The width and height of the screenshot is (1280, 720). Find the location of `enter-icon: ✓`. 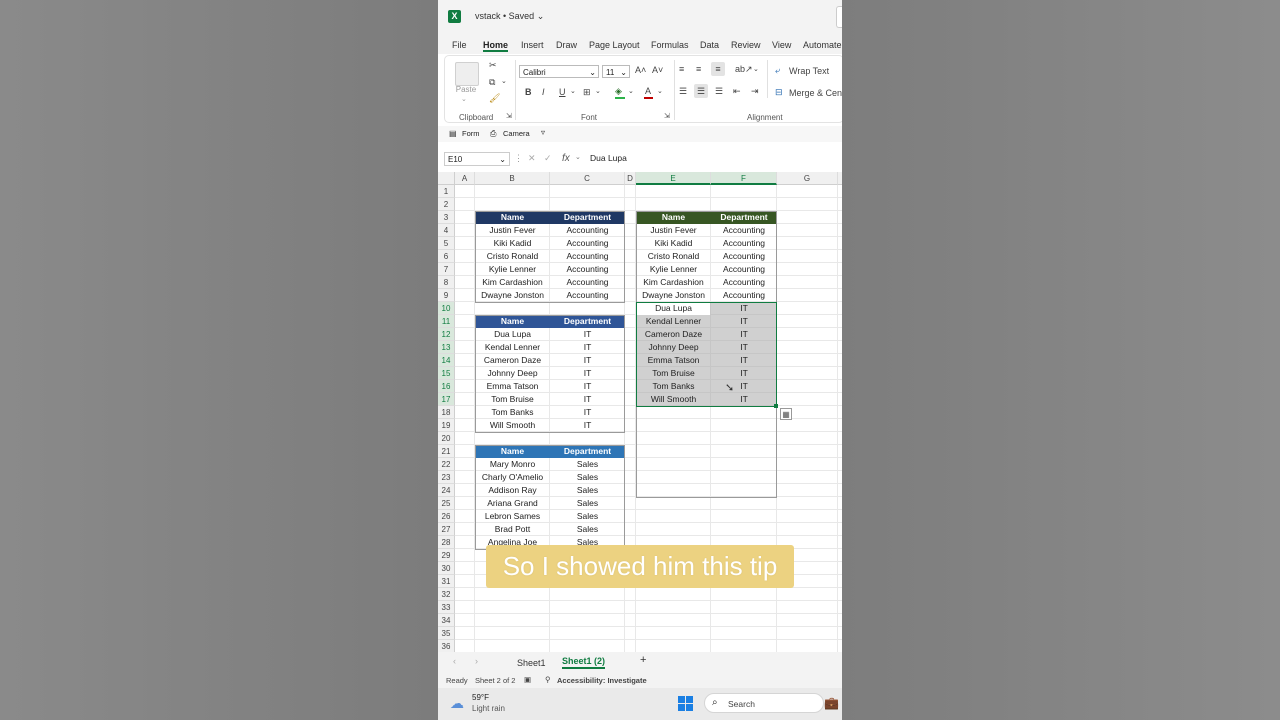

enter-icon: ✓ is located at coordinates (548, 158).